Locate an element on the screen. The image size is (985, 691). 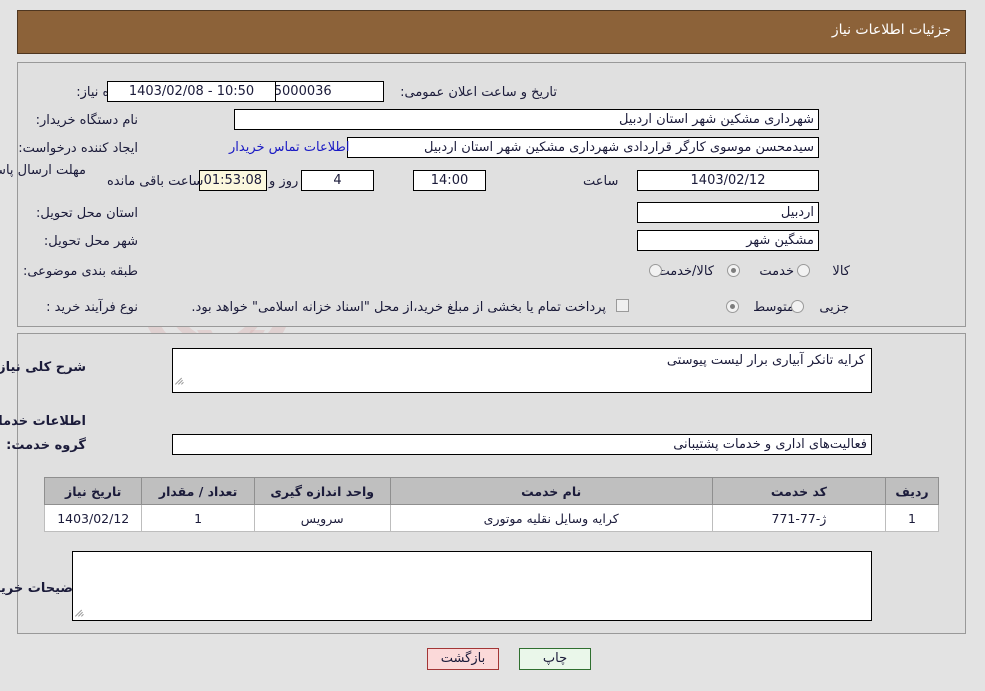
deadline-time-field: 14:00 is located at coordinates (450, 180).